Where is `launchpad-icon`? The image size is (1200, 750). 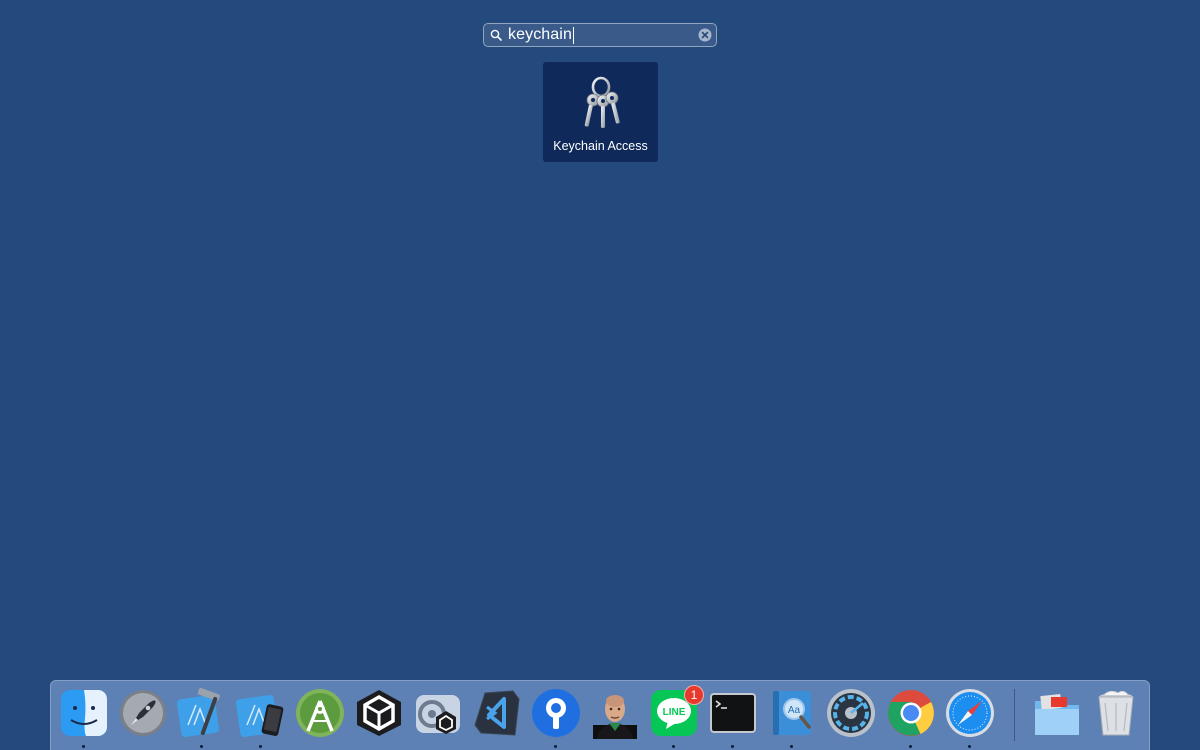
launchpad-icon is located at coordinates (143, 713).